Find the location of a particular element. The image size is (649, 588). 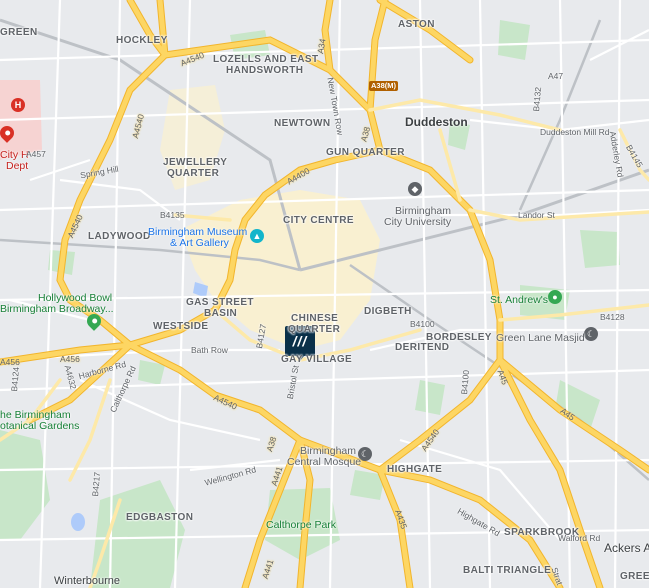

stadium-icon: ● is located at coordinates (555, 297).